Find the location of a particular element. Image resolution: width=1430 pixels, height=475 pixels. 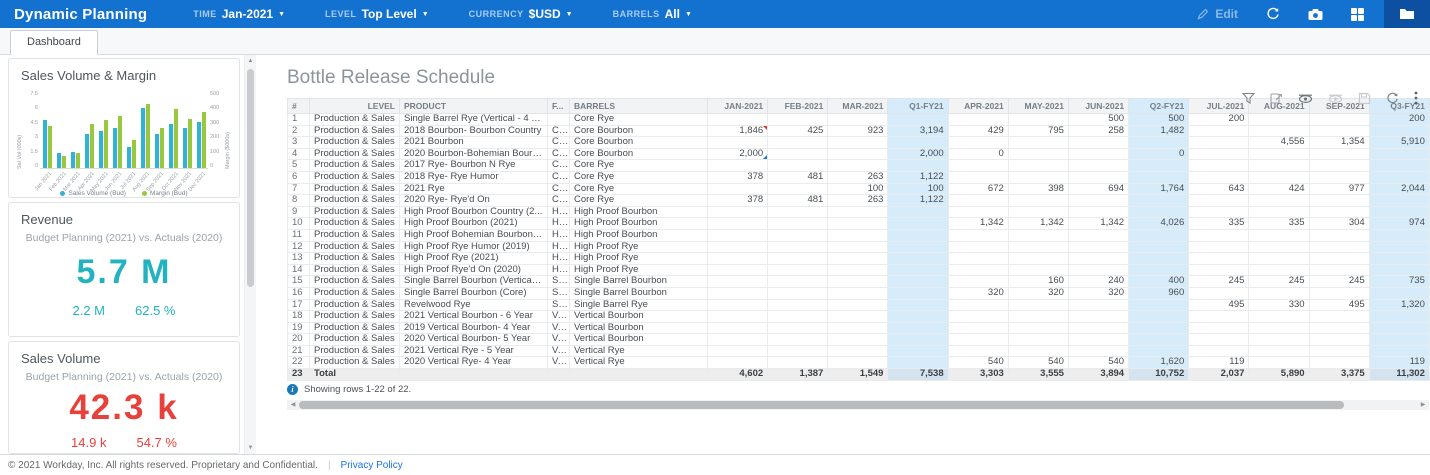

cell: 4,026 is located at coordinates (1159, 223).